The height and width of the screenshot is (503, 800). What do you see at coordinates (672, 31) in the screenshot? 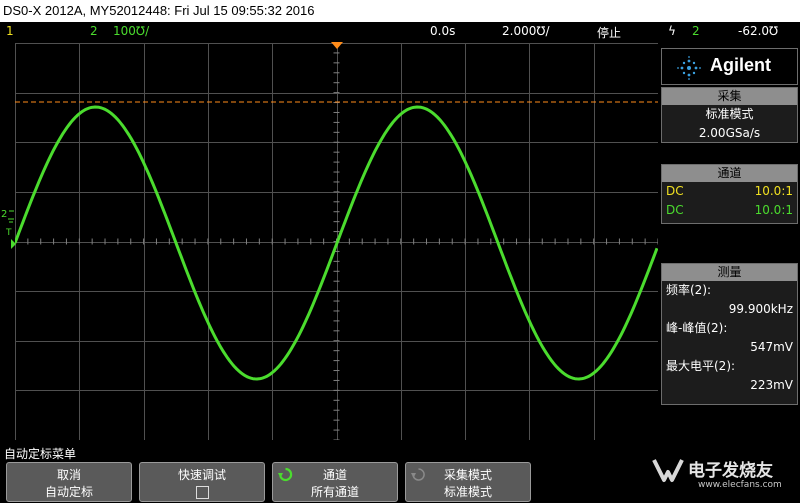
I see `trigger-edge-icon: ϟ` at bounding box center [672, 31].